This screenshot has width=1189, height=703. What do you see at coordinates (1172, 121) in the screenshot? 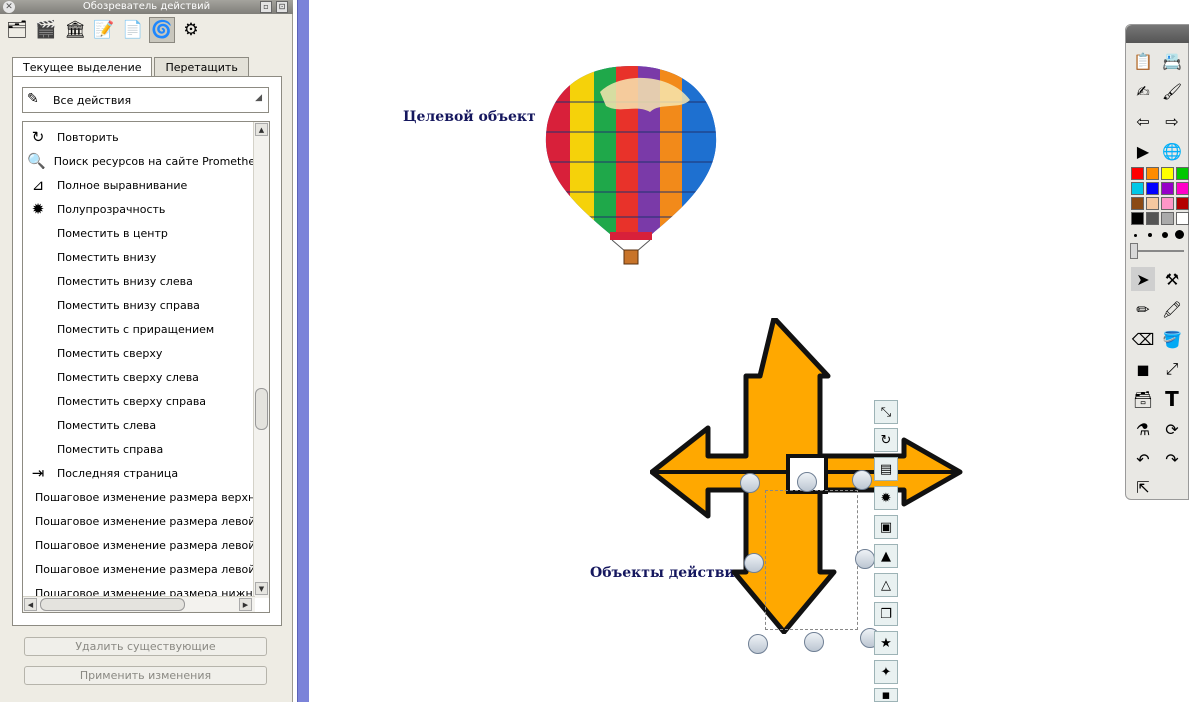
I see `next-page-icon: ⇨` at bounding box center [1172, 121].